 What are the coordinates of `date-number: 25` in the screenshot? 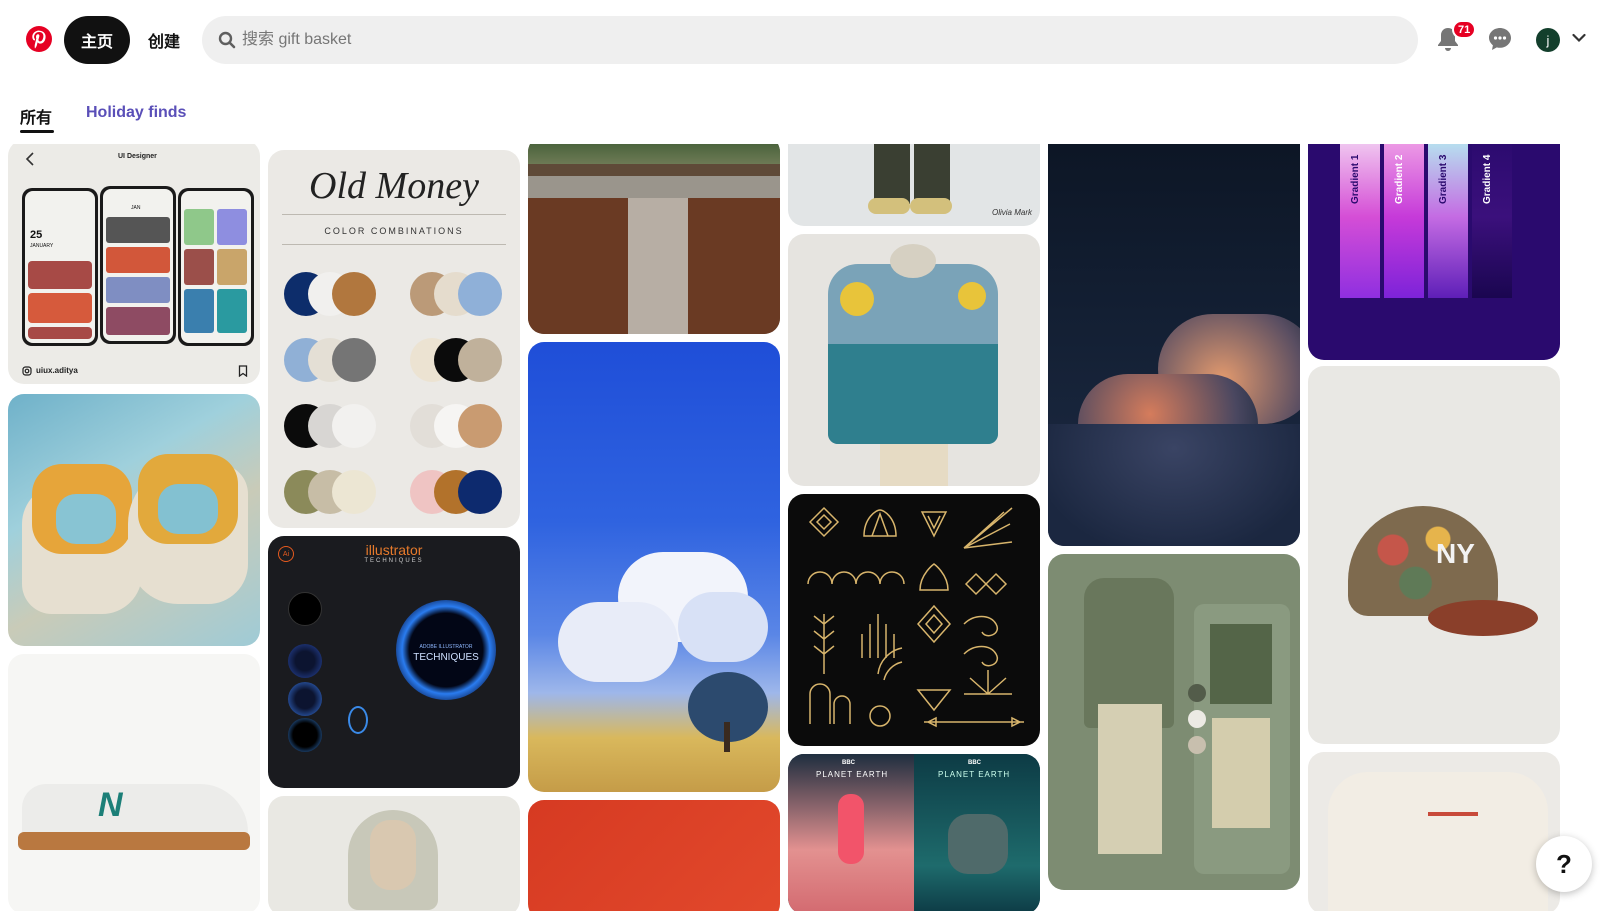 It's located at (36, 235).